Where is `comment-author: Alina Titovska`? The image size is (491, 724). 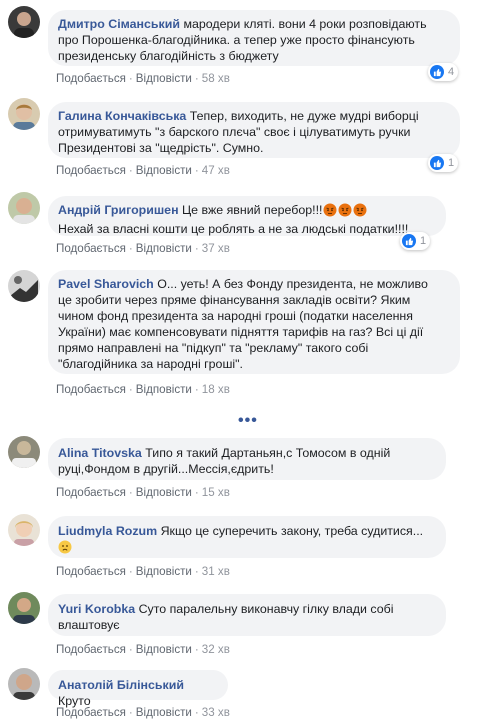
comment-author: Alina Titovska is located at coordinates (100, 453).